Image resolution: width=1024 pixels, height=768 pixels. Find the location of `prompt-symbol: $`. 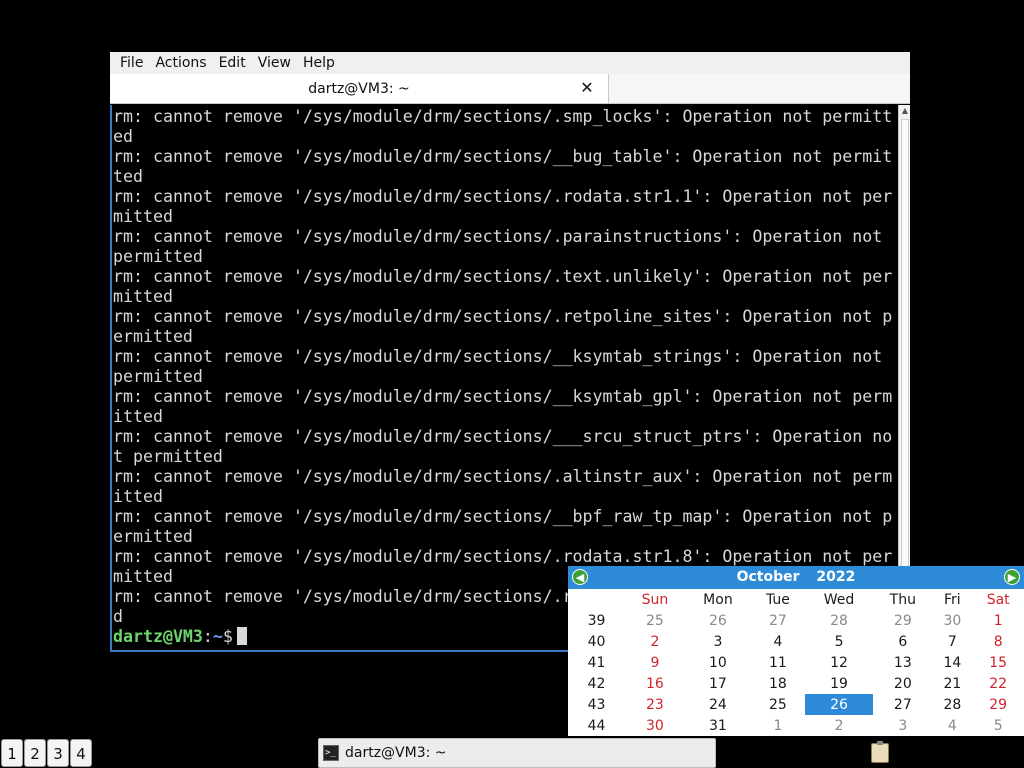

prompt-symbol: $ is located at coordinates (227, 636).